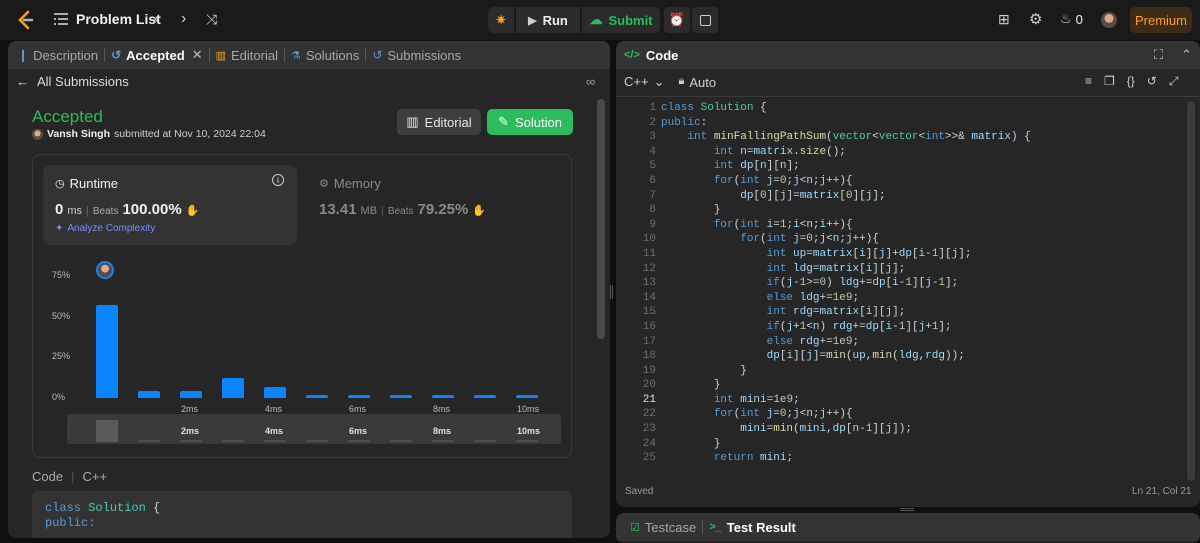  Describe the element at coordinates (107, 19) in the screenshot. I see `problem-list-button: Problem List` at that location.